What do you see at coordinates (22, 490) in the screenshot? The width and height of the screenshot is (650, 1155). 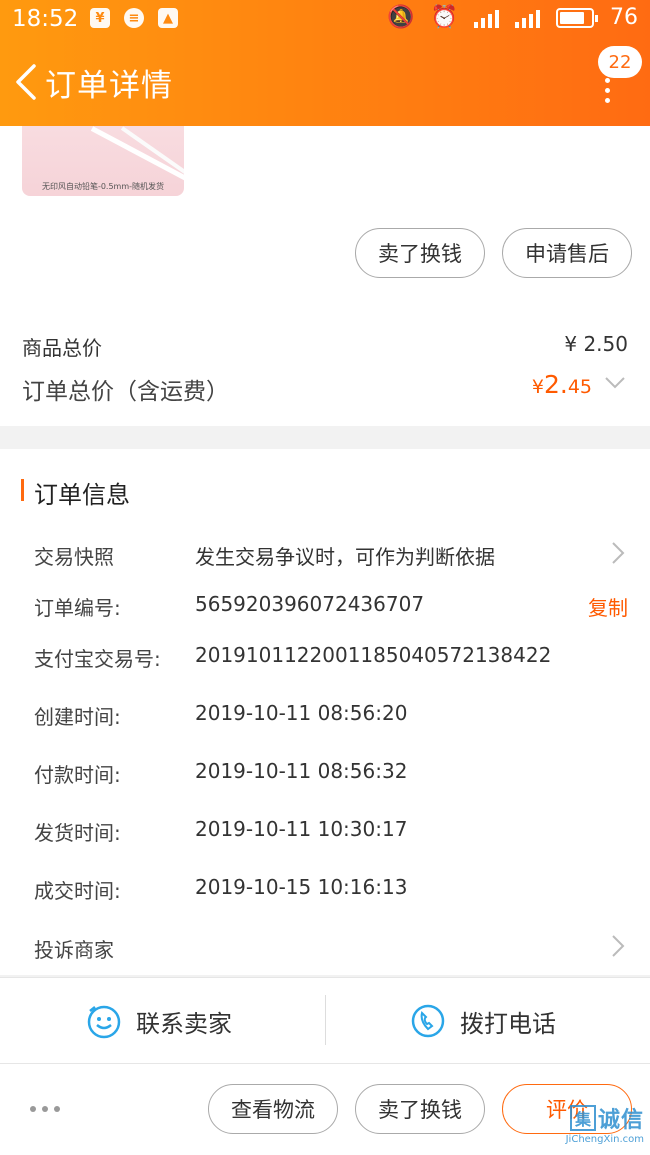 I see `section-accent-bar` at bounding box center [22, 490].